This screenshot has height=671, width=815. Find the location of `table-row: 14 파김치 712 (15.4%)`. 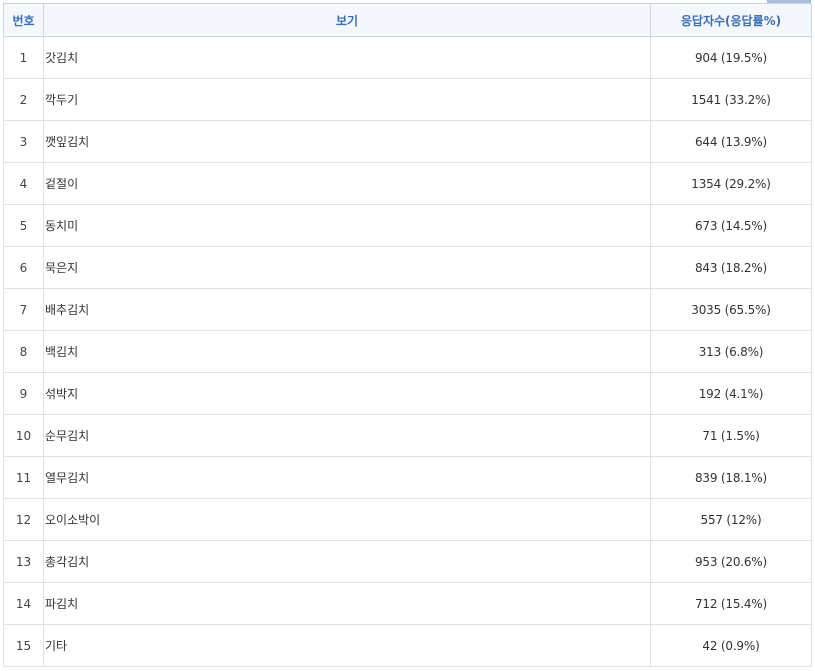

table-row: 14 파김치 712 (15.4%) is located at coordinates (407, 603).